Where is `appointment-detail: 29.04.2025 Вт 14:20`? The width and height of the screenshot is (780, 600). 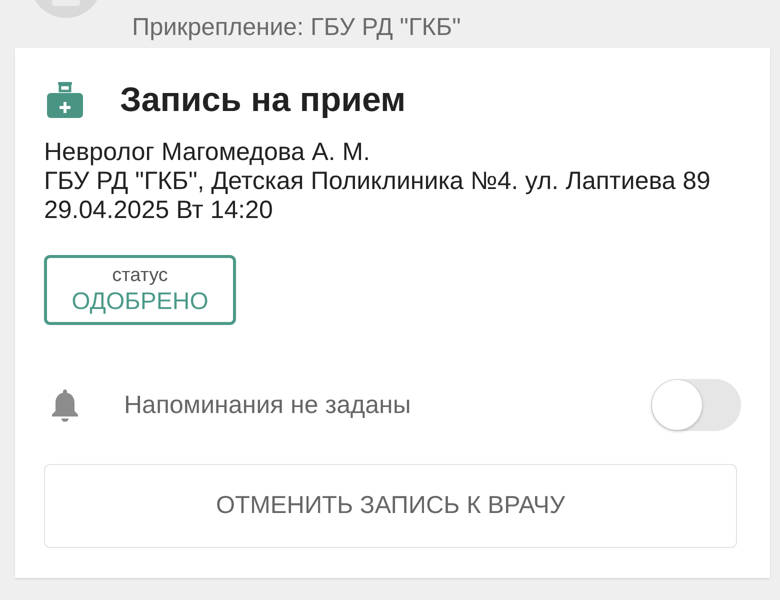
appointment-detail: 29.04.2025 Вт 14:20 is located at coordinates (158, 210).